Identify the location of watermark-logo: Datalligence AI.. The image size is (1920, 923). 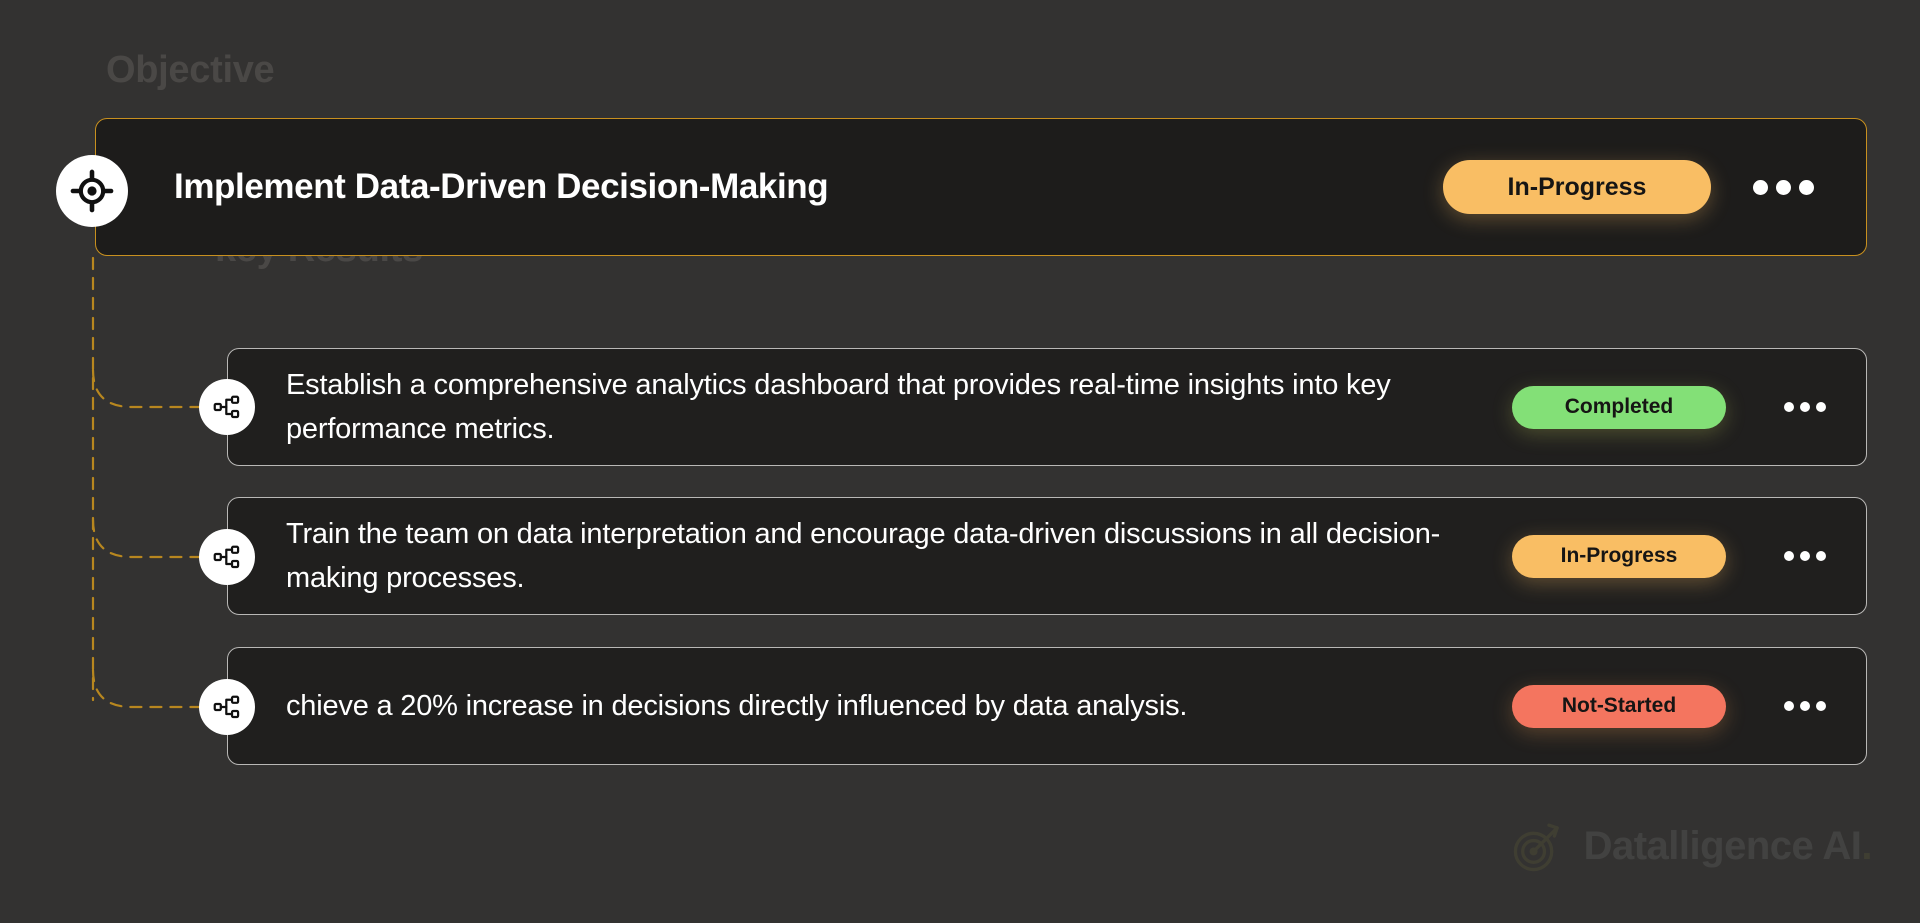
(1691, 846).